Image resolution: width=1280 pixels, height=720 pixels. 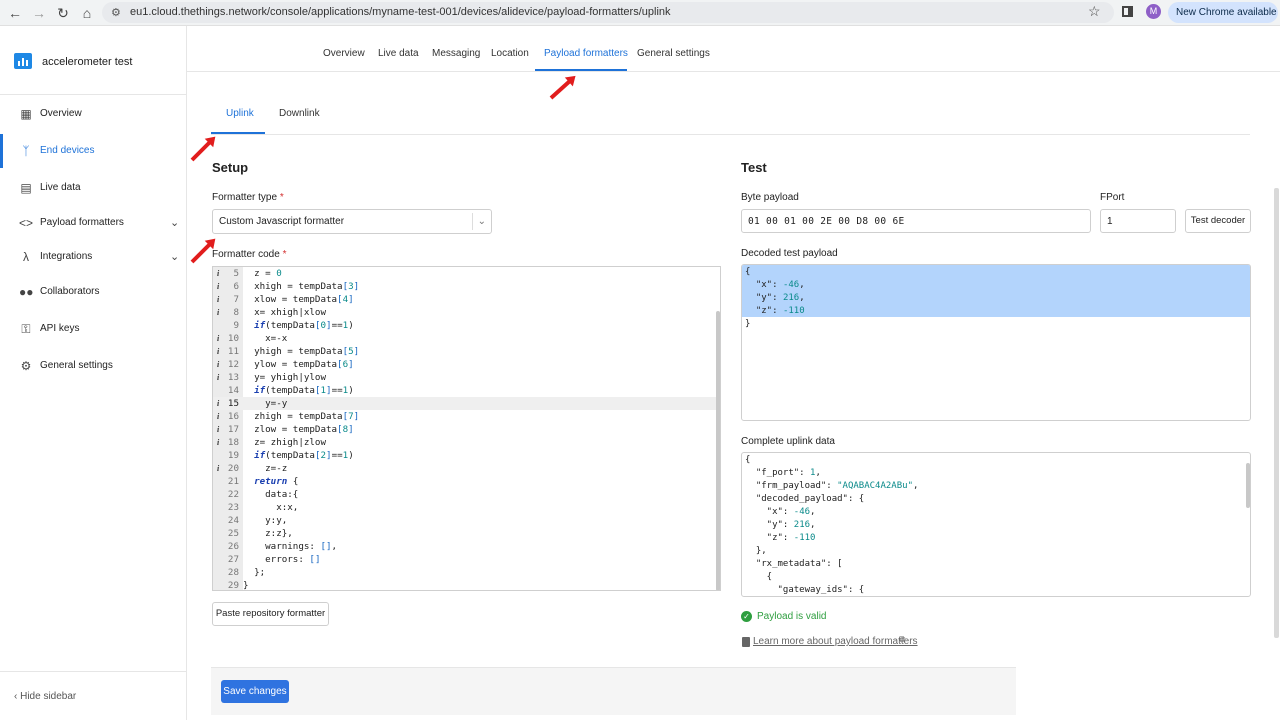 What do you see at coordinates (1276, 413) in the screenshot?
I see `page-scrollbar` at bounding box center [1276, 413].